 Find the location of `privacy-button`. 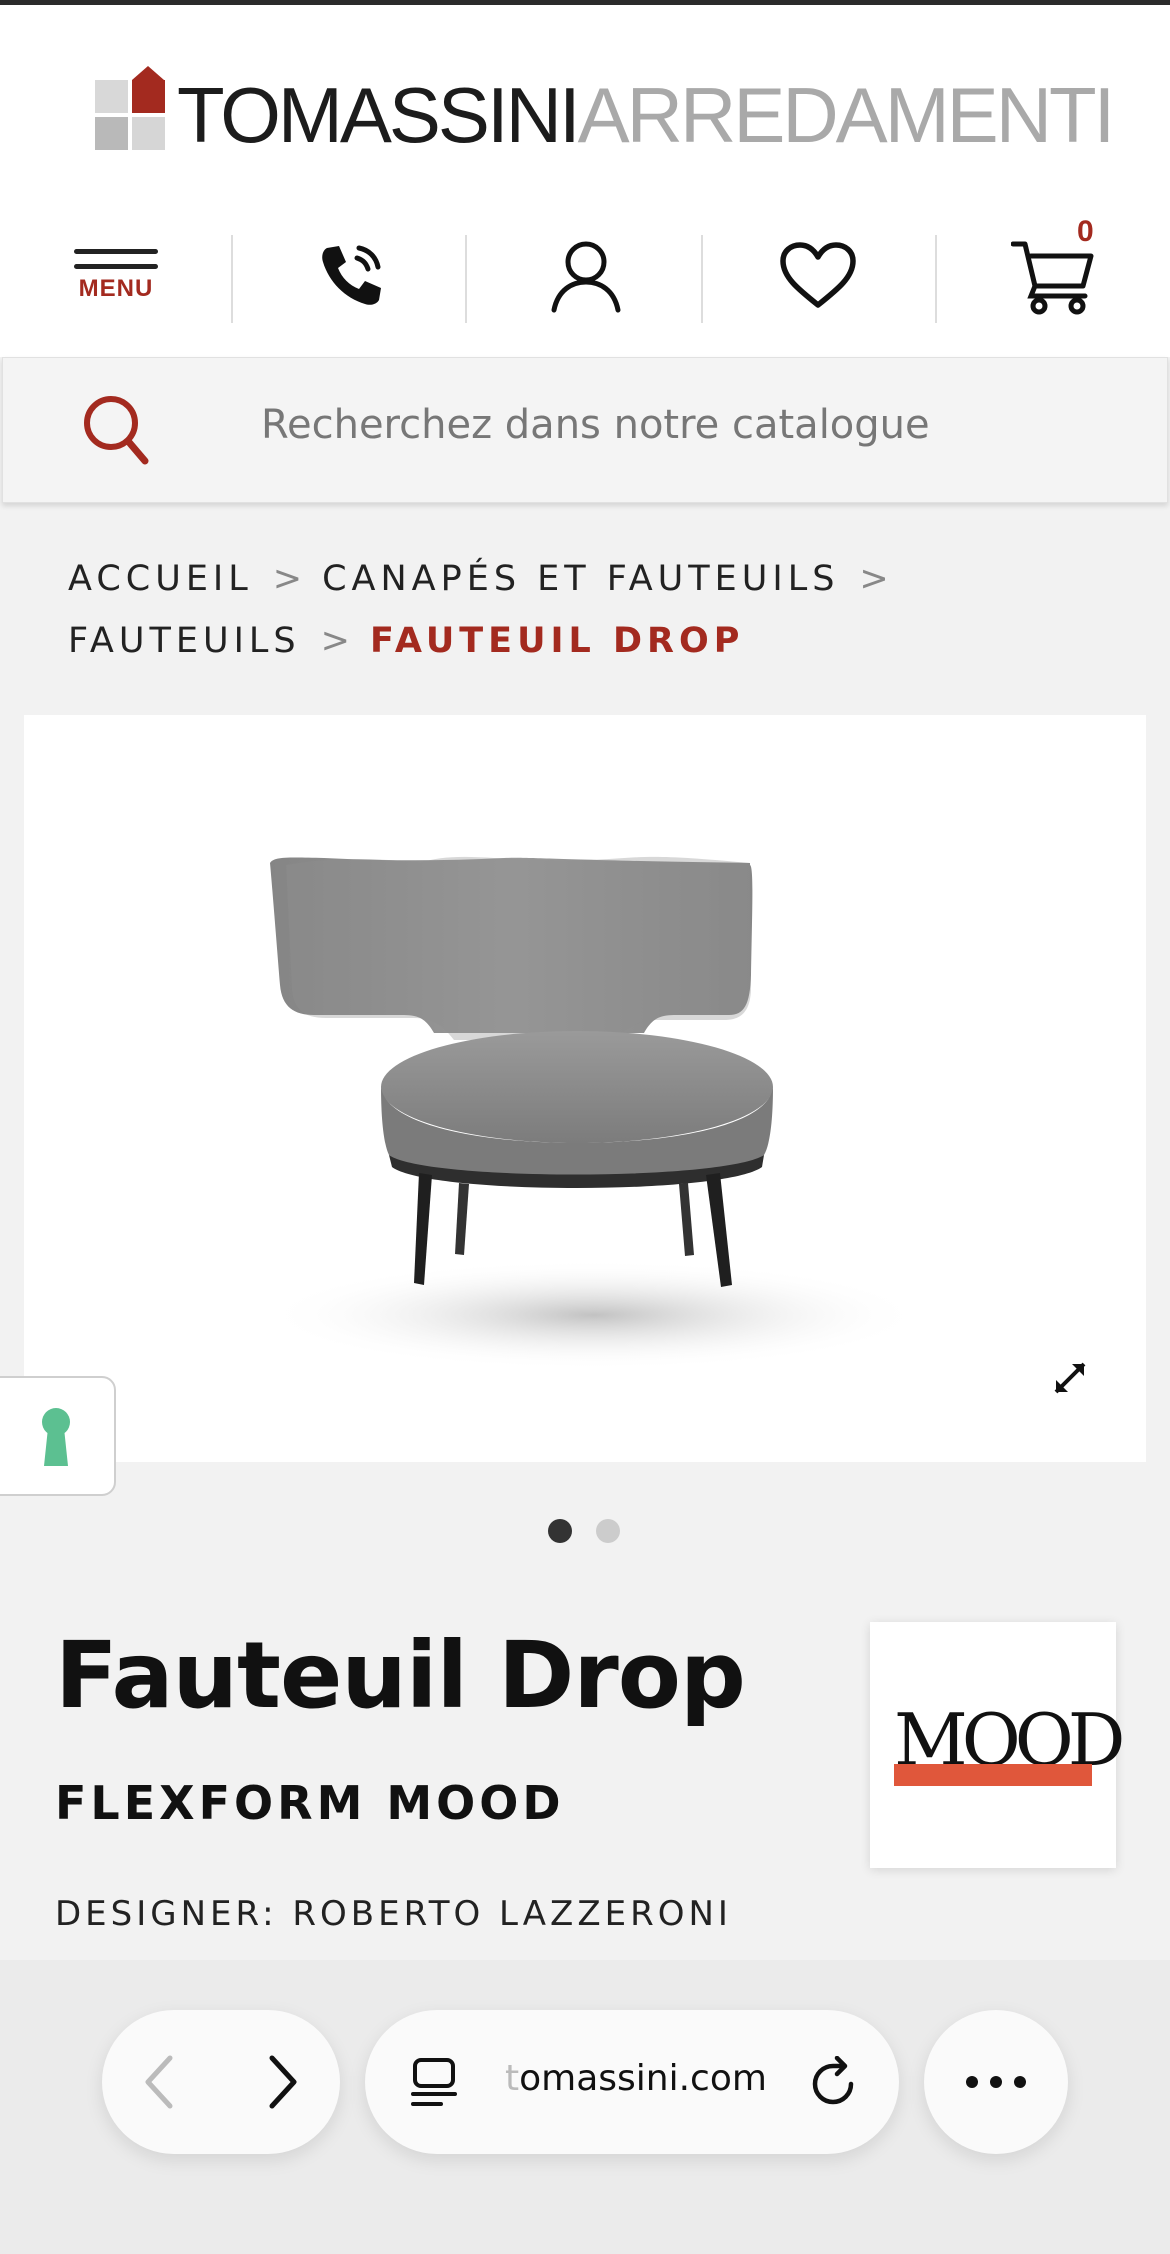

privacy-button is located at coordinates (58, 1436).